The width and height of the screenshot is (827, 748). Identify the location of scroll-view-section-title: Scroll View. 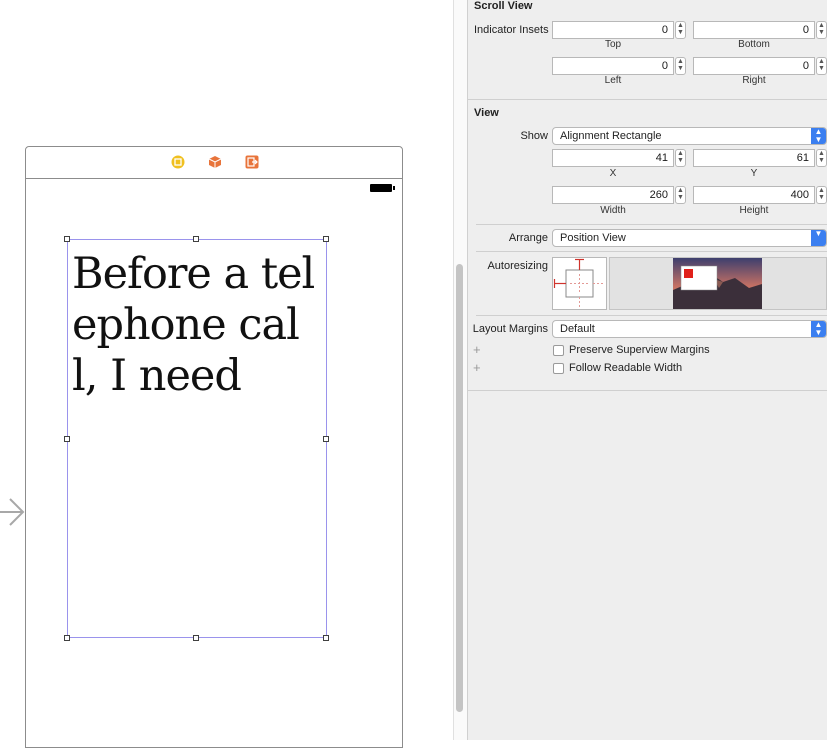
(503, 6).